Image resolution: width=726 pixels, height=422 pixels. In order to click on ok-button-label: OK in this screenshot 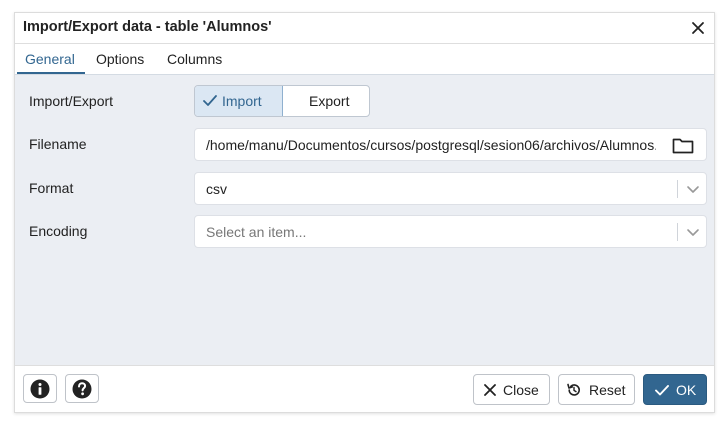, I will do `click(686, 390)`.